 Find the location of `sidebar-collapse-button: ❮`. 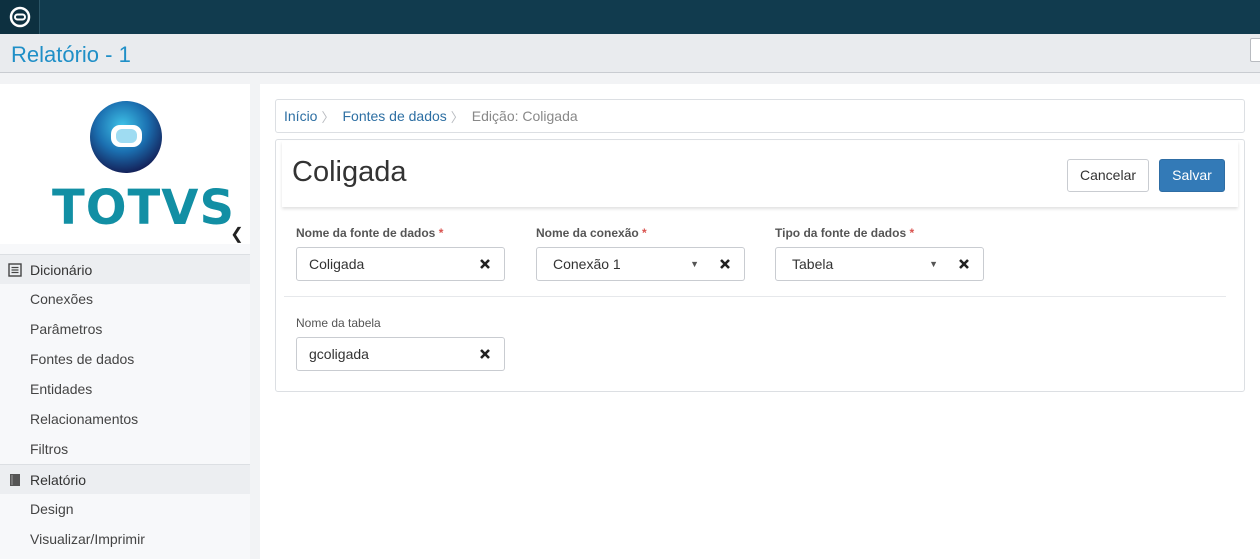

sidebar-collapse-button: ❮ is located at coordinates (237, 235).